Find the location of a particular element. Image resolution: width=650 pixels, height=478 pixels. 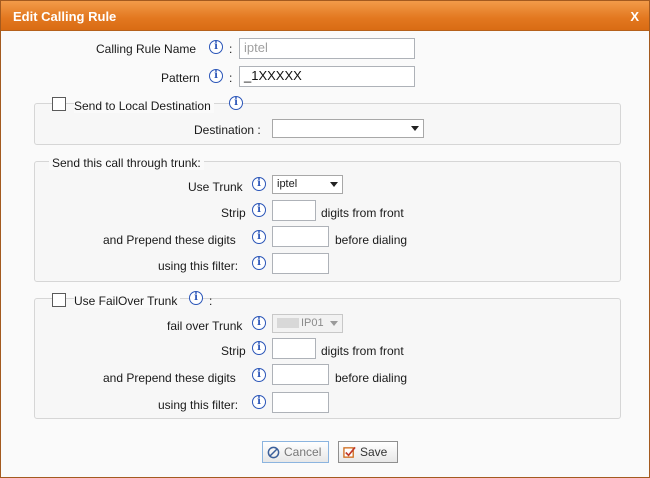

strip-input is located at coordinates (294, 210).